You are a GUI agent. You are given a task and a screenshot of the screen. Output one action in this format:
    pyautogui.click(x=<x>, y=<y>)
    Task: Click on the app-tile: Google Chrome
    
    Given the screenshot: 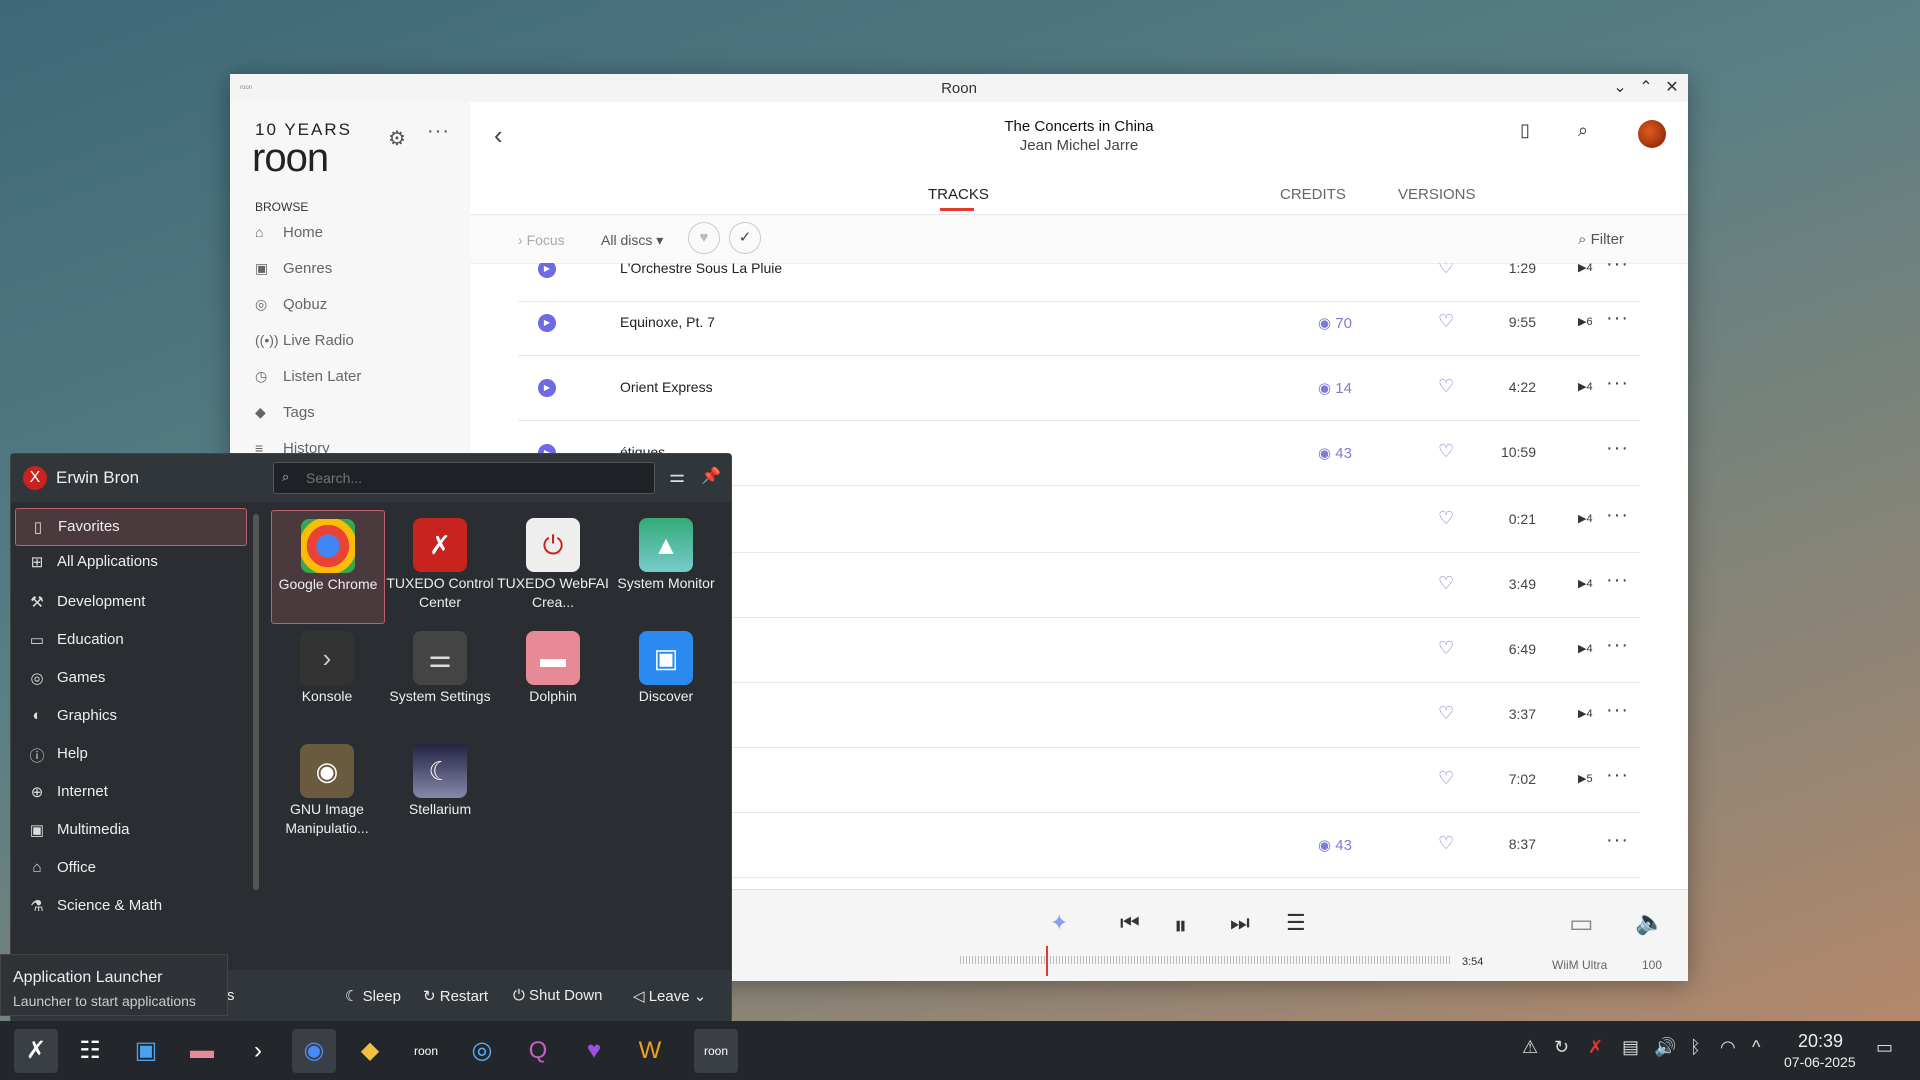 What is the action you would take?
    pyautogui.click(x=328, y=567)
    